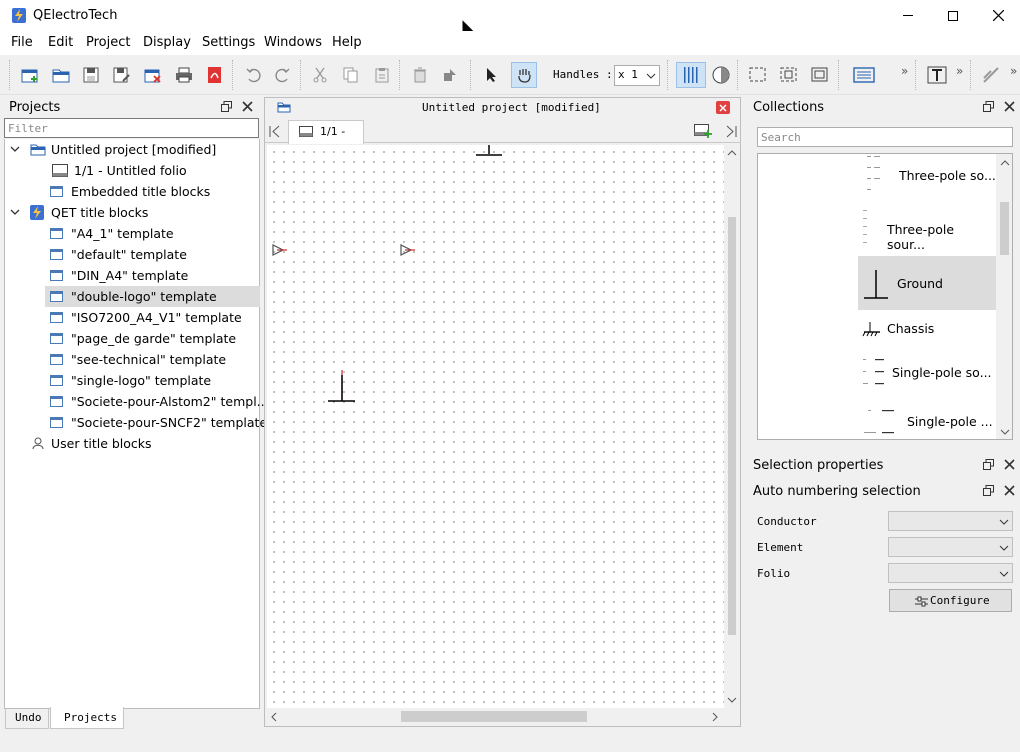 This screenshot has width=1020, height=752. Describe the element at coordinates (87, 718) in the screenshot. I see `tab-projects: Projects` at that location.